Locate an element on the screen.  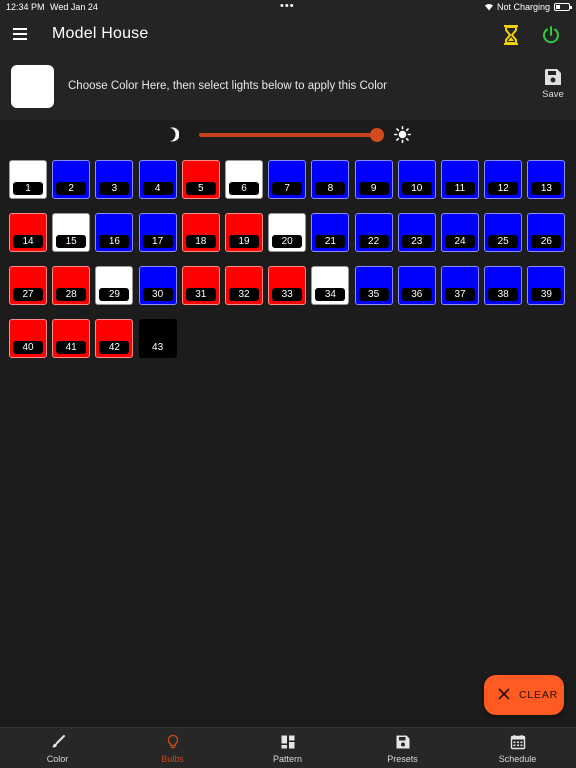
nav-item-pattern: Pattern is located at coordinates (287, 748).